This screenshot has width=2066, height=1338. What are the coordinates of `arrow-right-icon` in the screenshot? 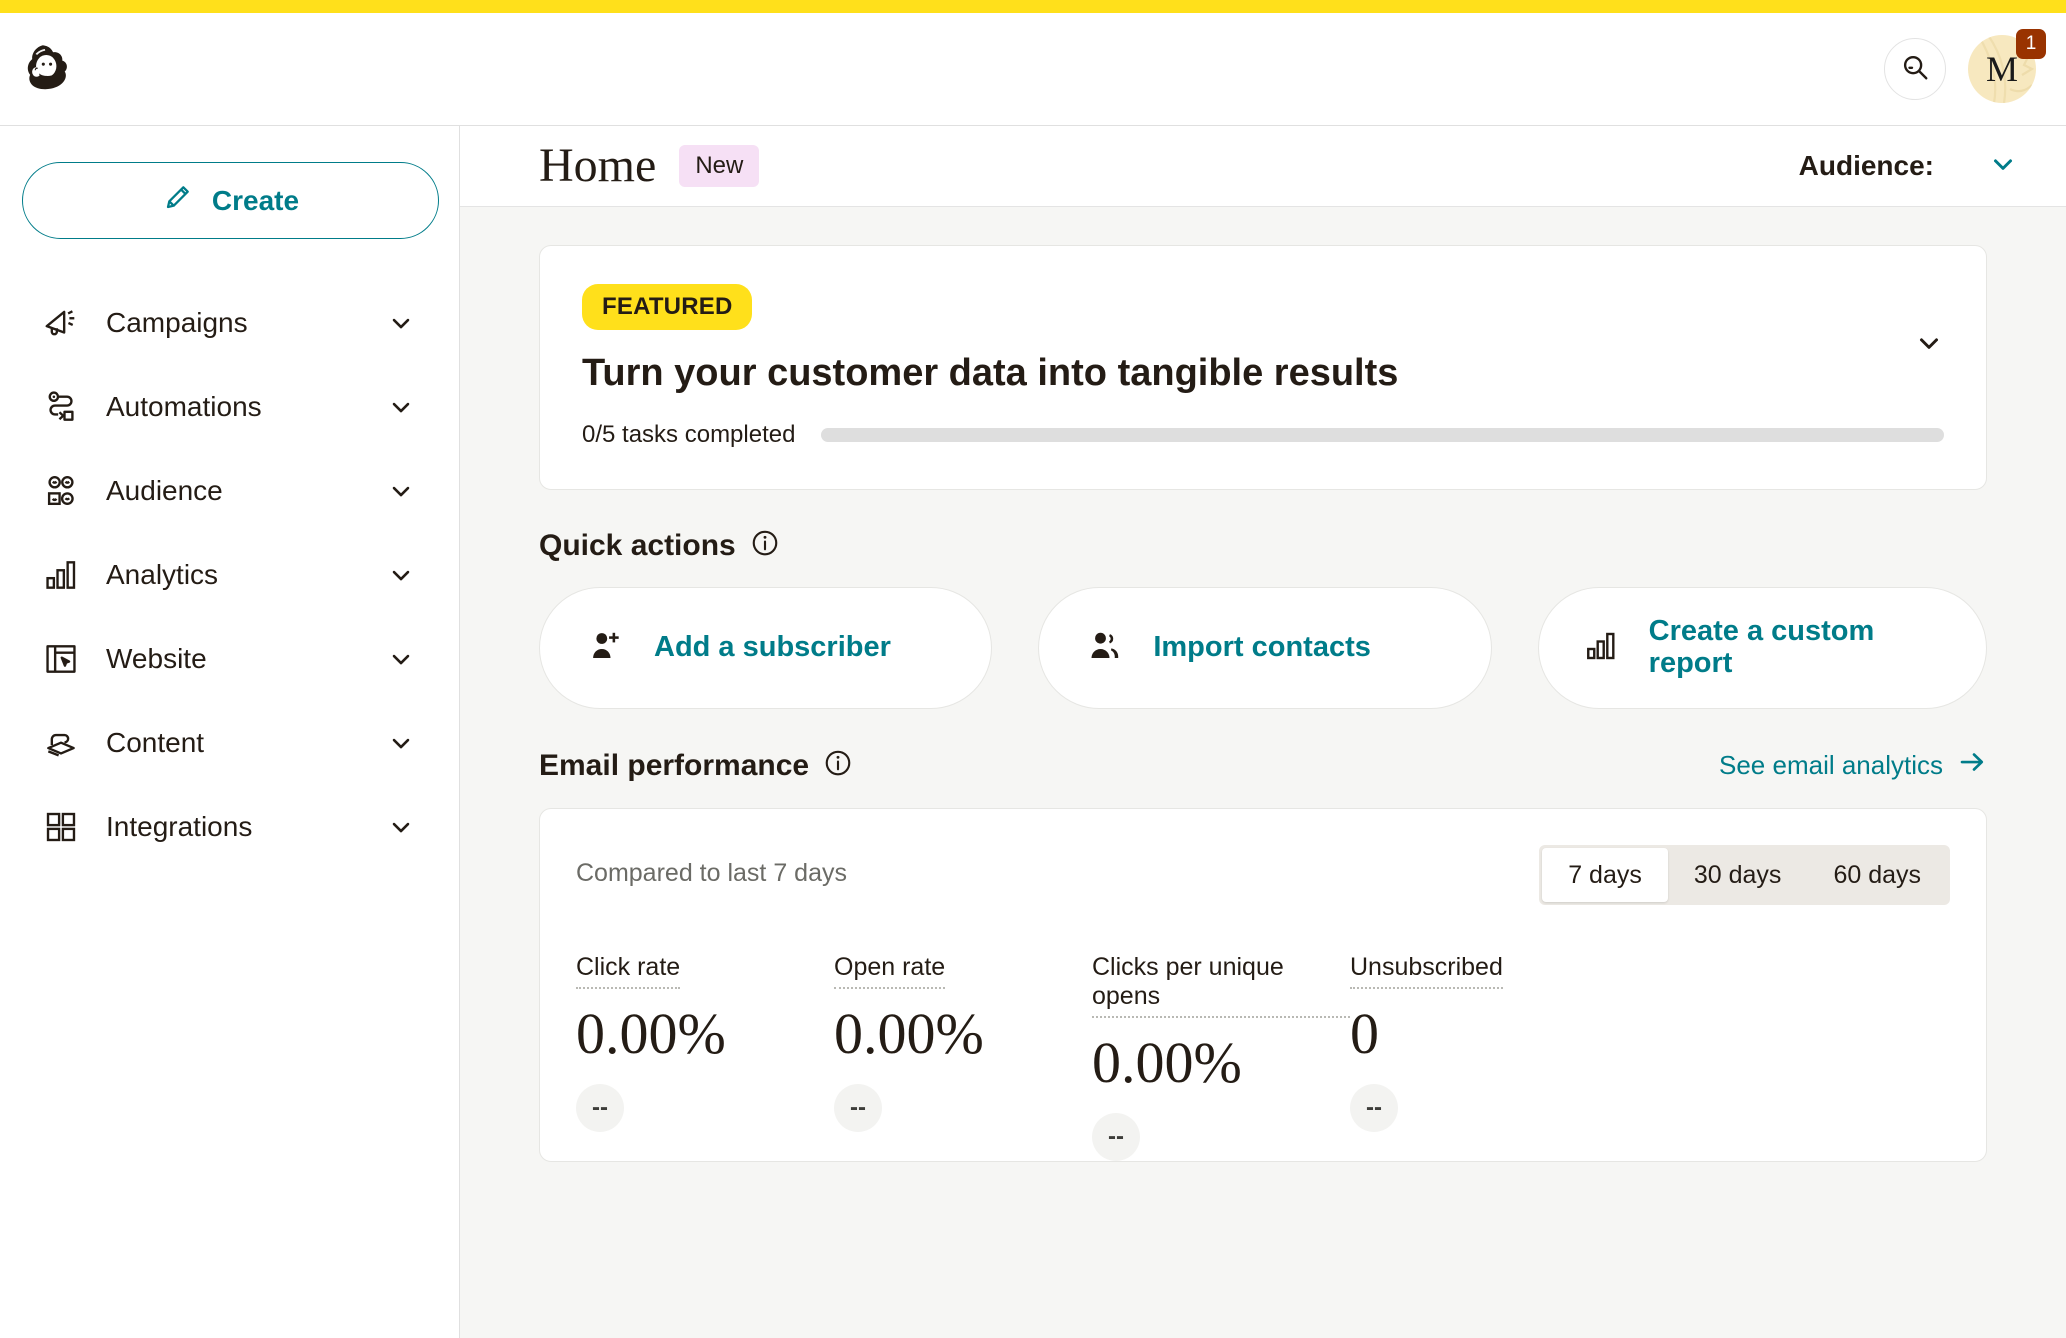 It's located at (1972, 765).